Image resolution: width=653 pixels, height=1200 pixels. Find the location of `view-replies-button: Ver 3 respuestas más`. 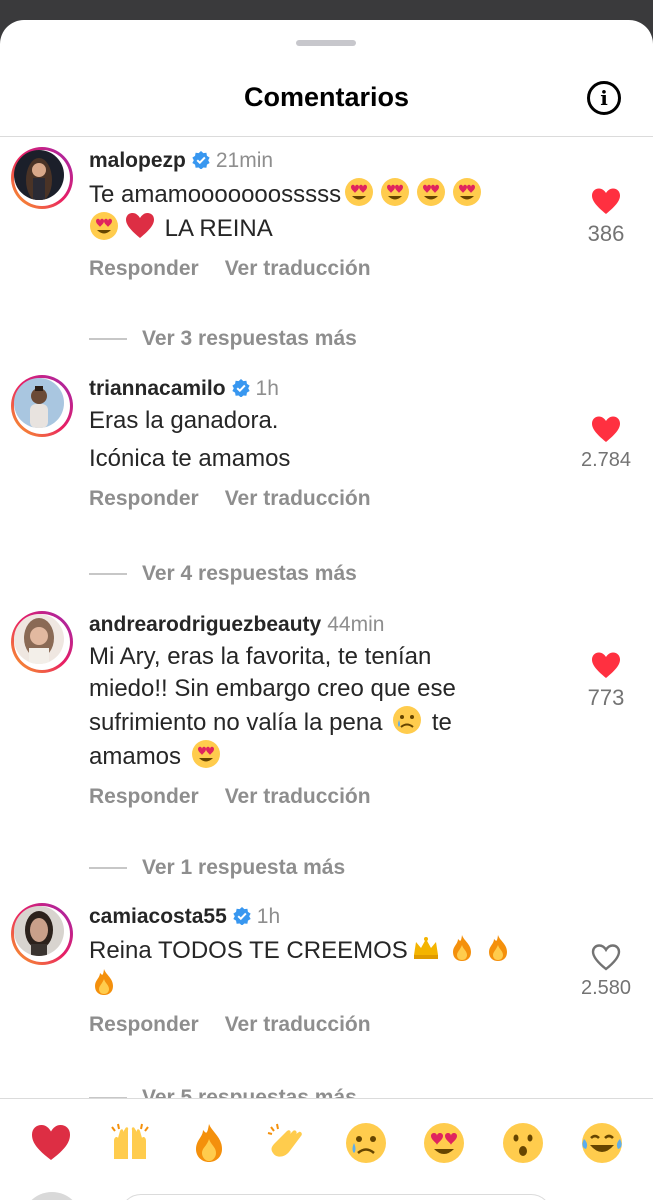

view-replies-button: Ver 3 respuestas más is located at coordinates (223, 339).